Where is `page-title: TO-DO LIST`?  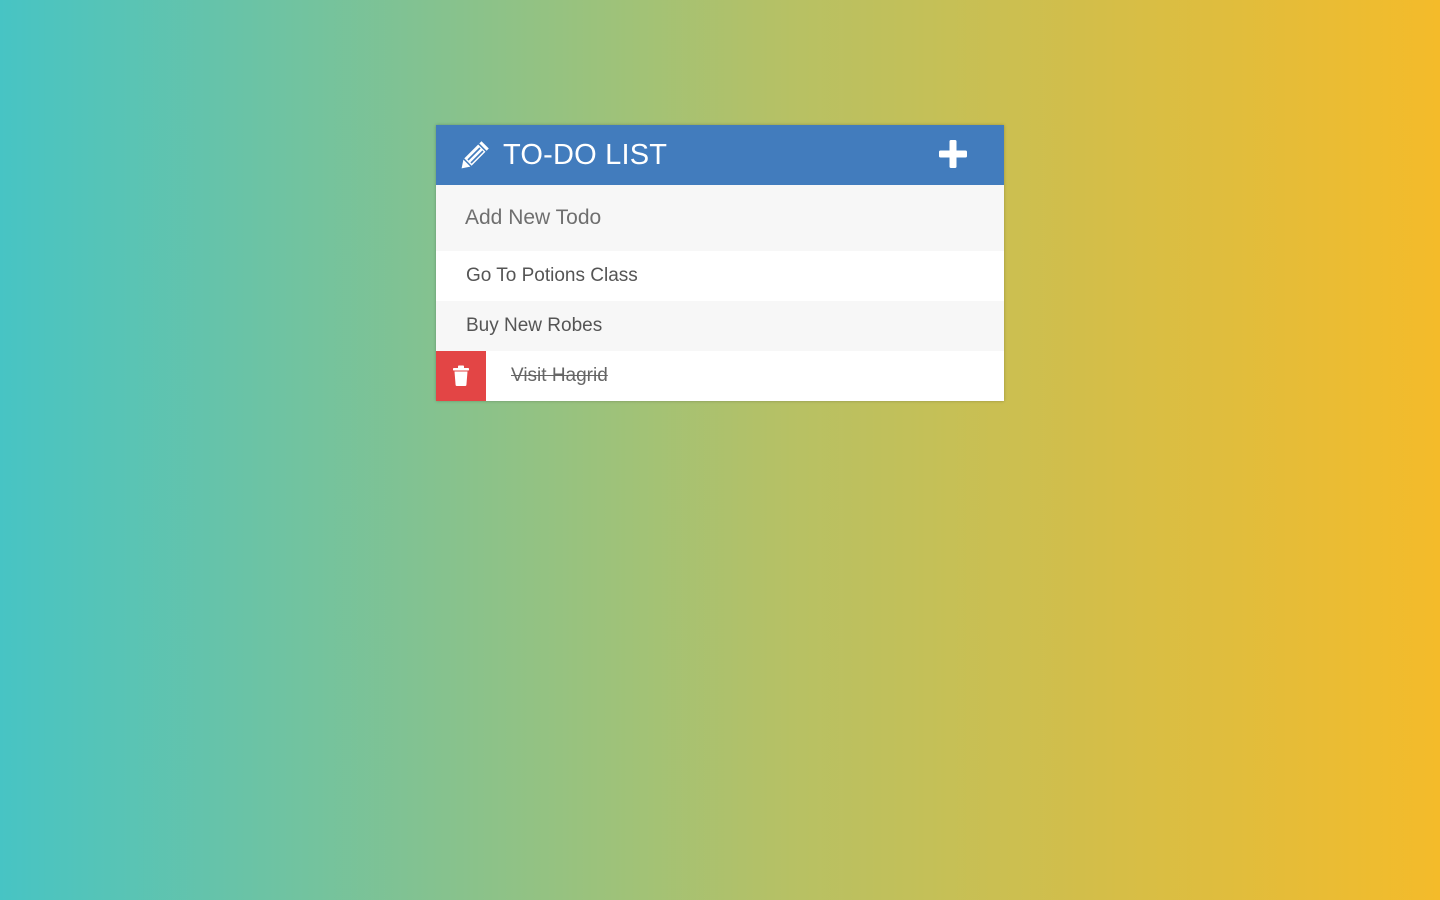 page-title: TO-DO LIST is located at coordinates (585, 155).